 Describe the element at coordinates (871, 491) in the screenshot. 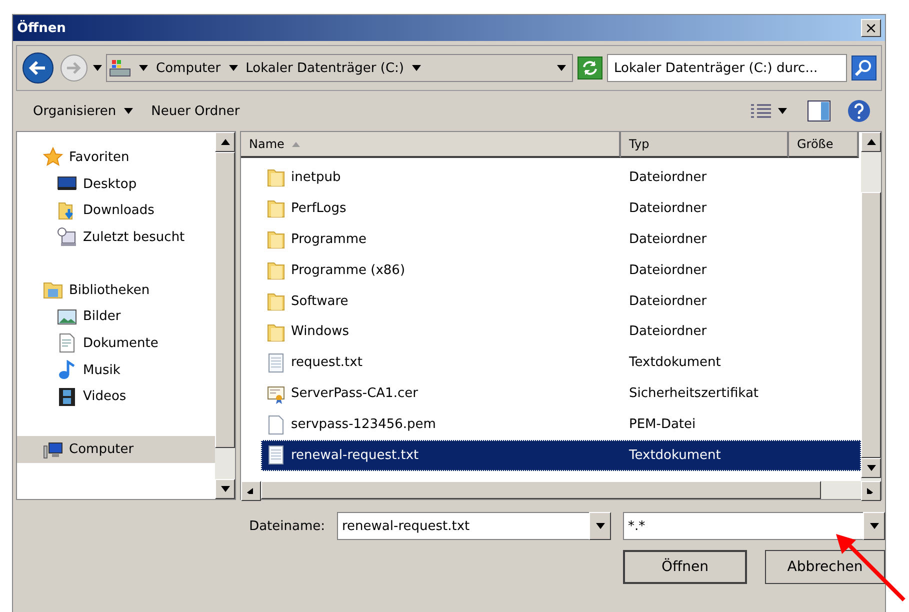

I see `scroll-right-icon` at that location.